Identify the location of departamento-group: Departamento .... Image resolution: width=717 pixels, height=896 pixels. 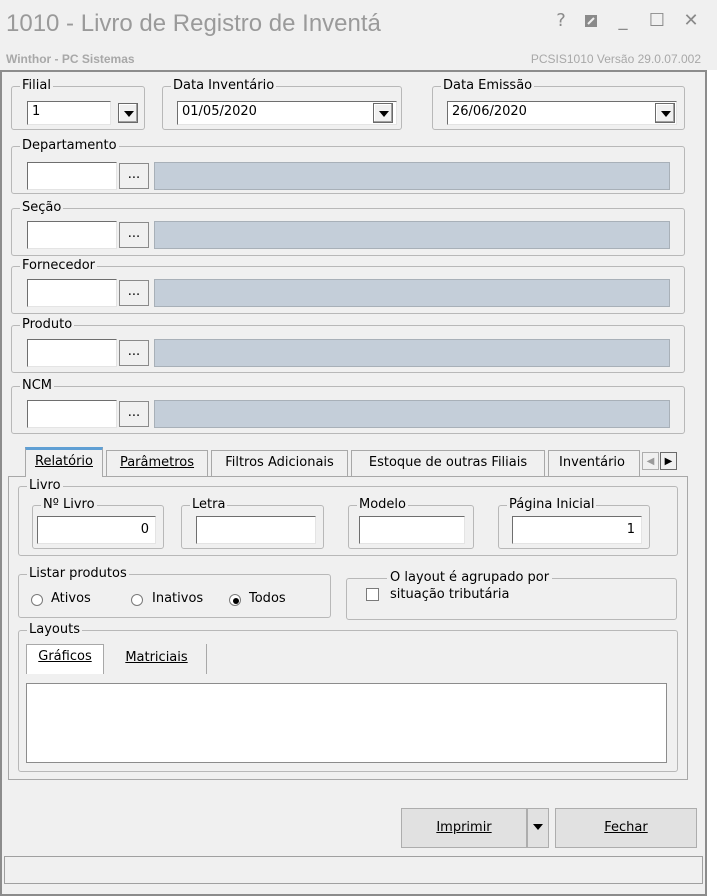
(348, 166).